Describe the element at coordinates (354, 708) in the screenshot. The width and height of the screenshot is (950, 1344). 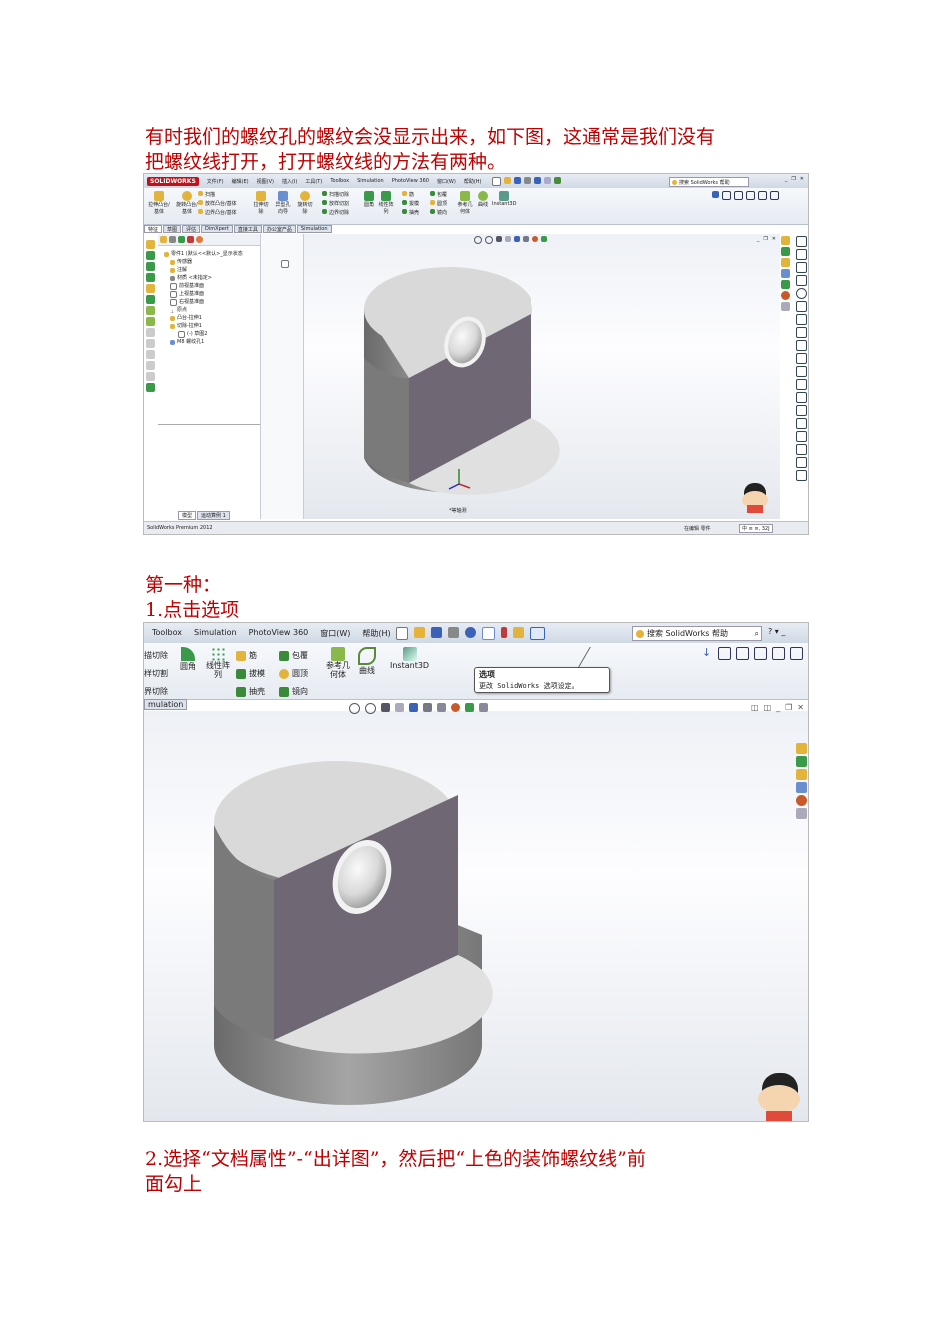
I see `zoom-to-fit-icon` at that location.